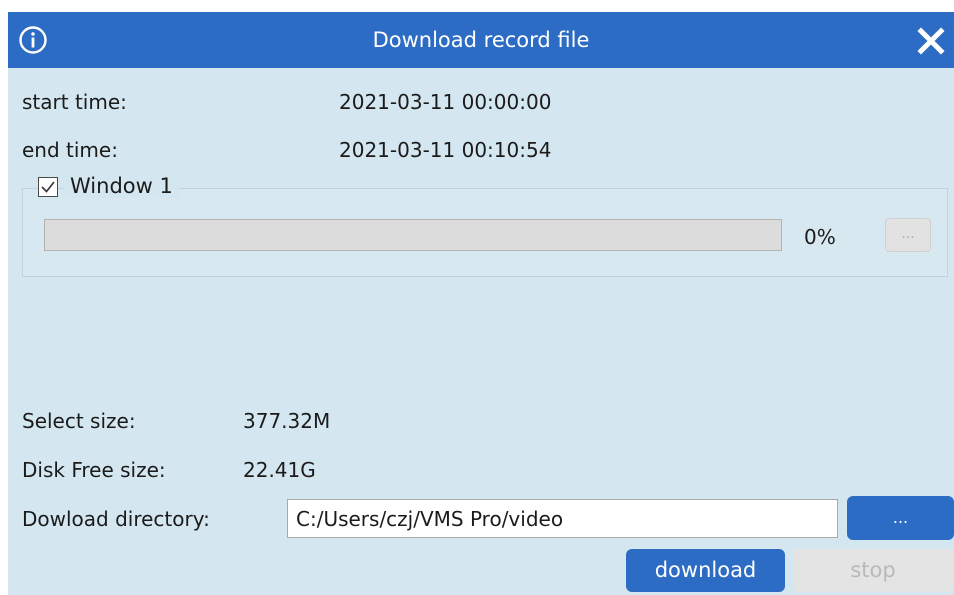  What do you see at coordinates (820, 237) in the screenshot?
I see `progress-percent: 0%` at bounding box center [820, 237].